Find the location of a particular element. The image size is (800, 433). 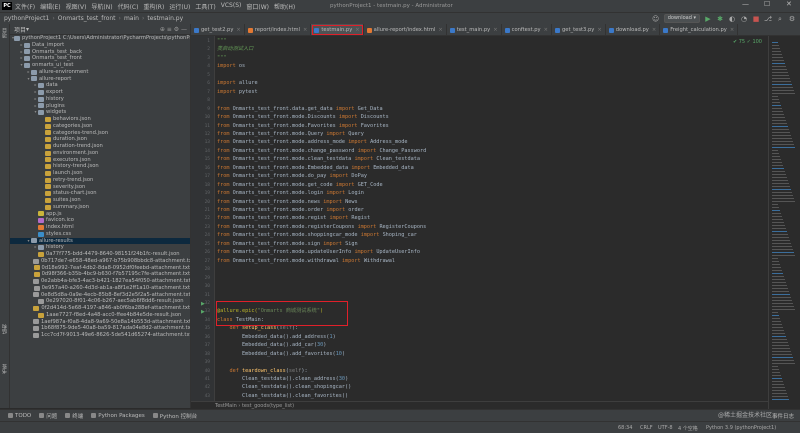

tree-item: categories-trend.json is located at coordinates (100, 133).